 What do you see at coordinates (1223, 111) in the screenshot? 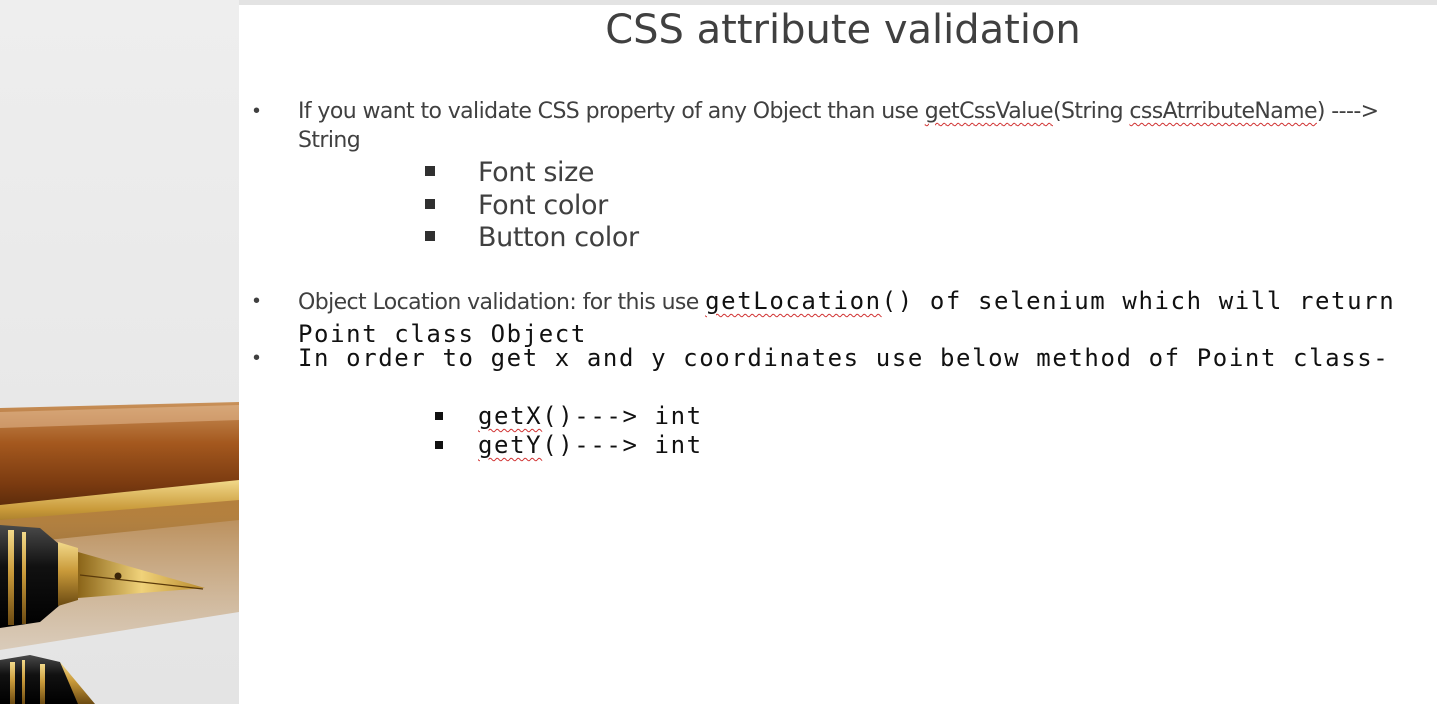
I see `param-name: cssAtrributeName` at bounding box center [1223, 111].